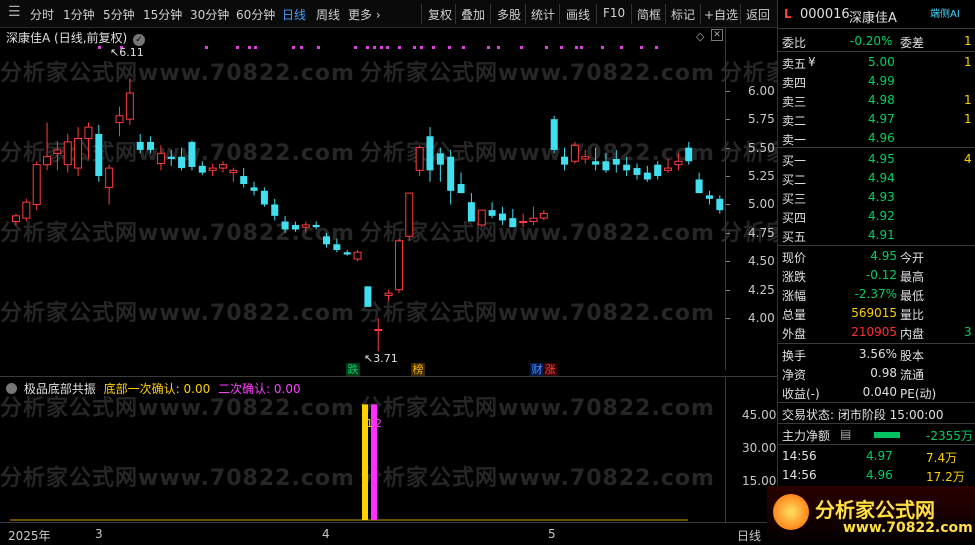 The width and height of the screenshot is (975, 545). What do you see at coordinates (364, 14) in the screenshot?
I see `tb-left-item: 更多 ›` at bounding box center [364, 14].